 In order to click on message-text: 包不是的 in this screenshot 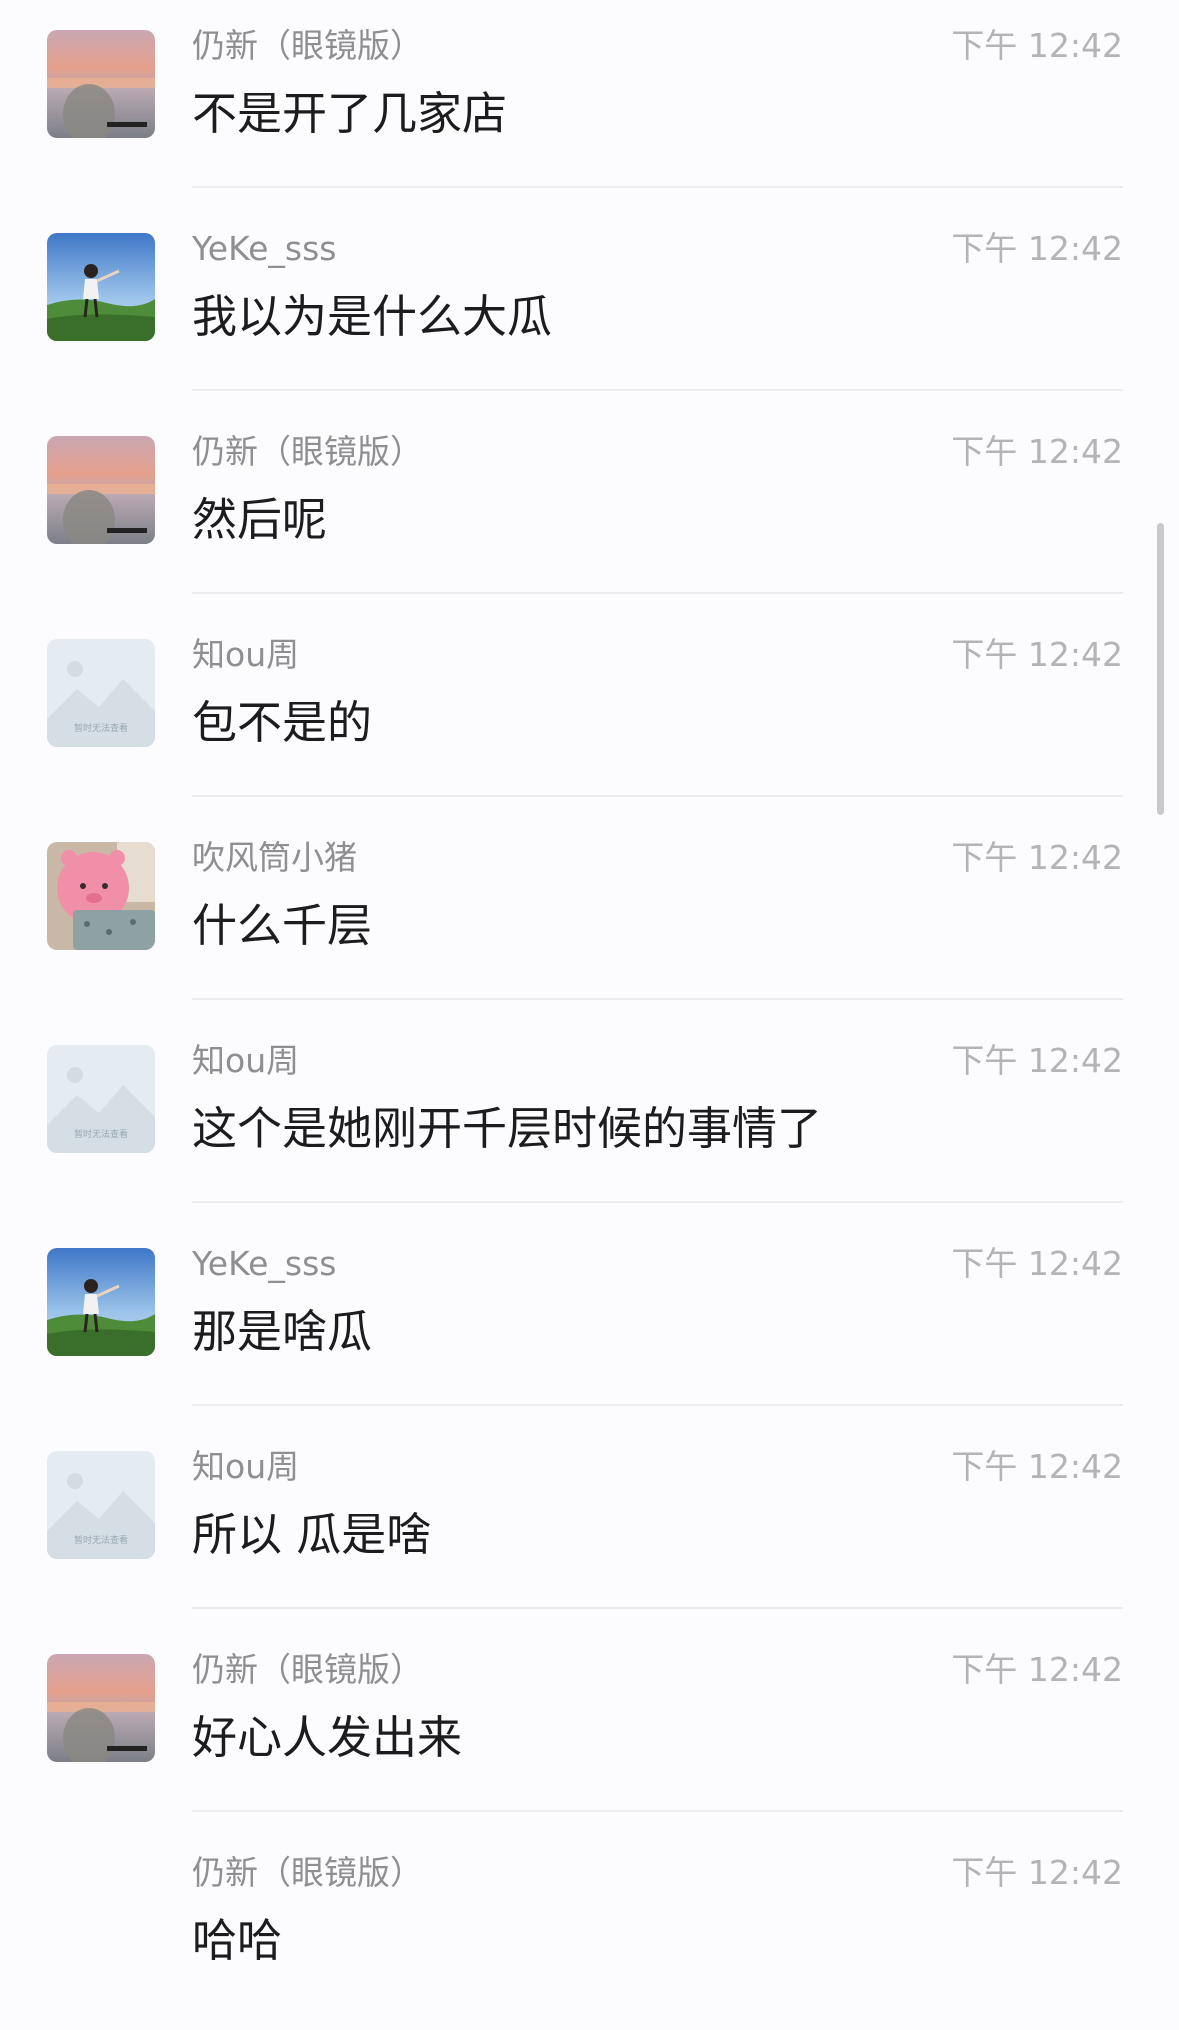, I will do `click(282, 722)`.